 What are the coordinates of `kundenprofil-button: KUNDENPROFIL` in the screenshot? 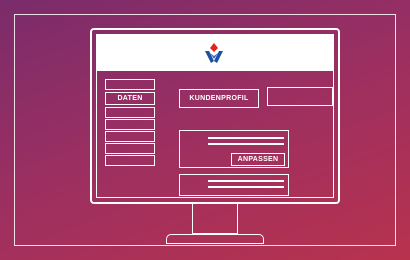 It's located at (219, 98).